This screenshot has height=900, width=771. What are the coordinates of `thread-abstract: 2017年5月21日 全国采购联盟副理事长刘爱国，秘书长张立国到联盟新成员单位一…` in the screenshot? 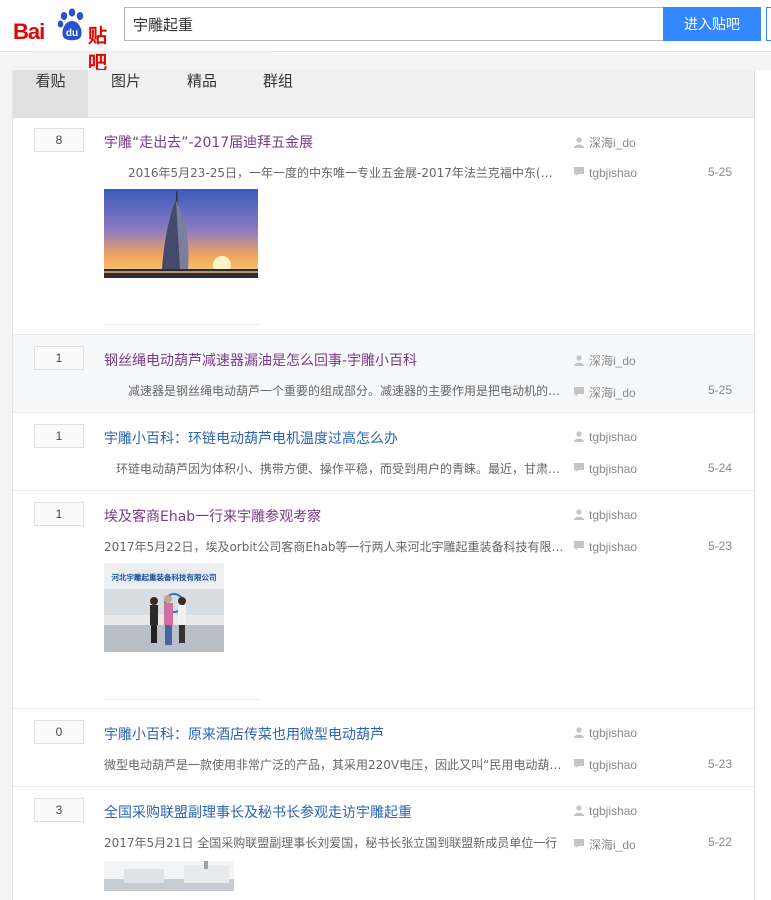 It's located at (331, 843).